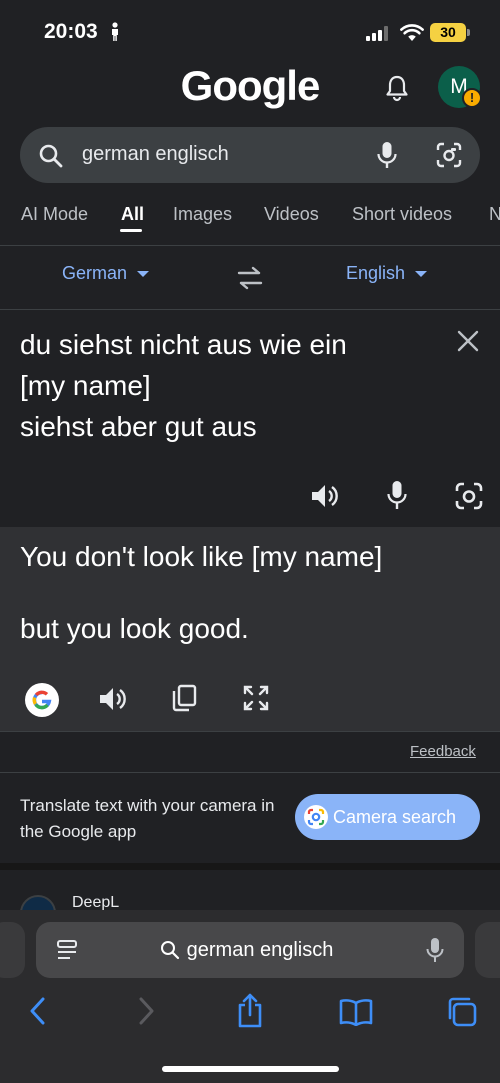 The width and height of the screenshot is (500, 1083). Describe the element at coordinates (184, 698) in the screenshot. I see `copy-icon` at that location.